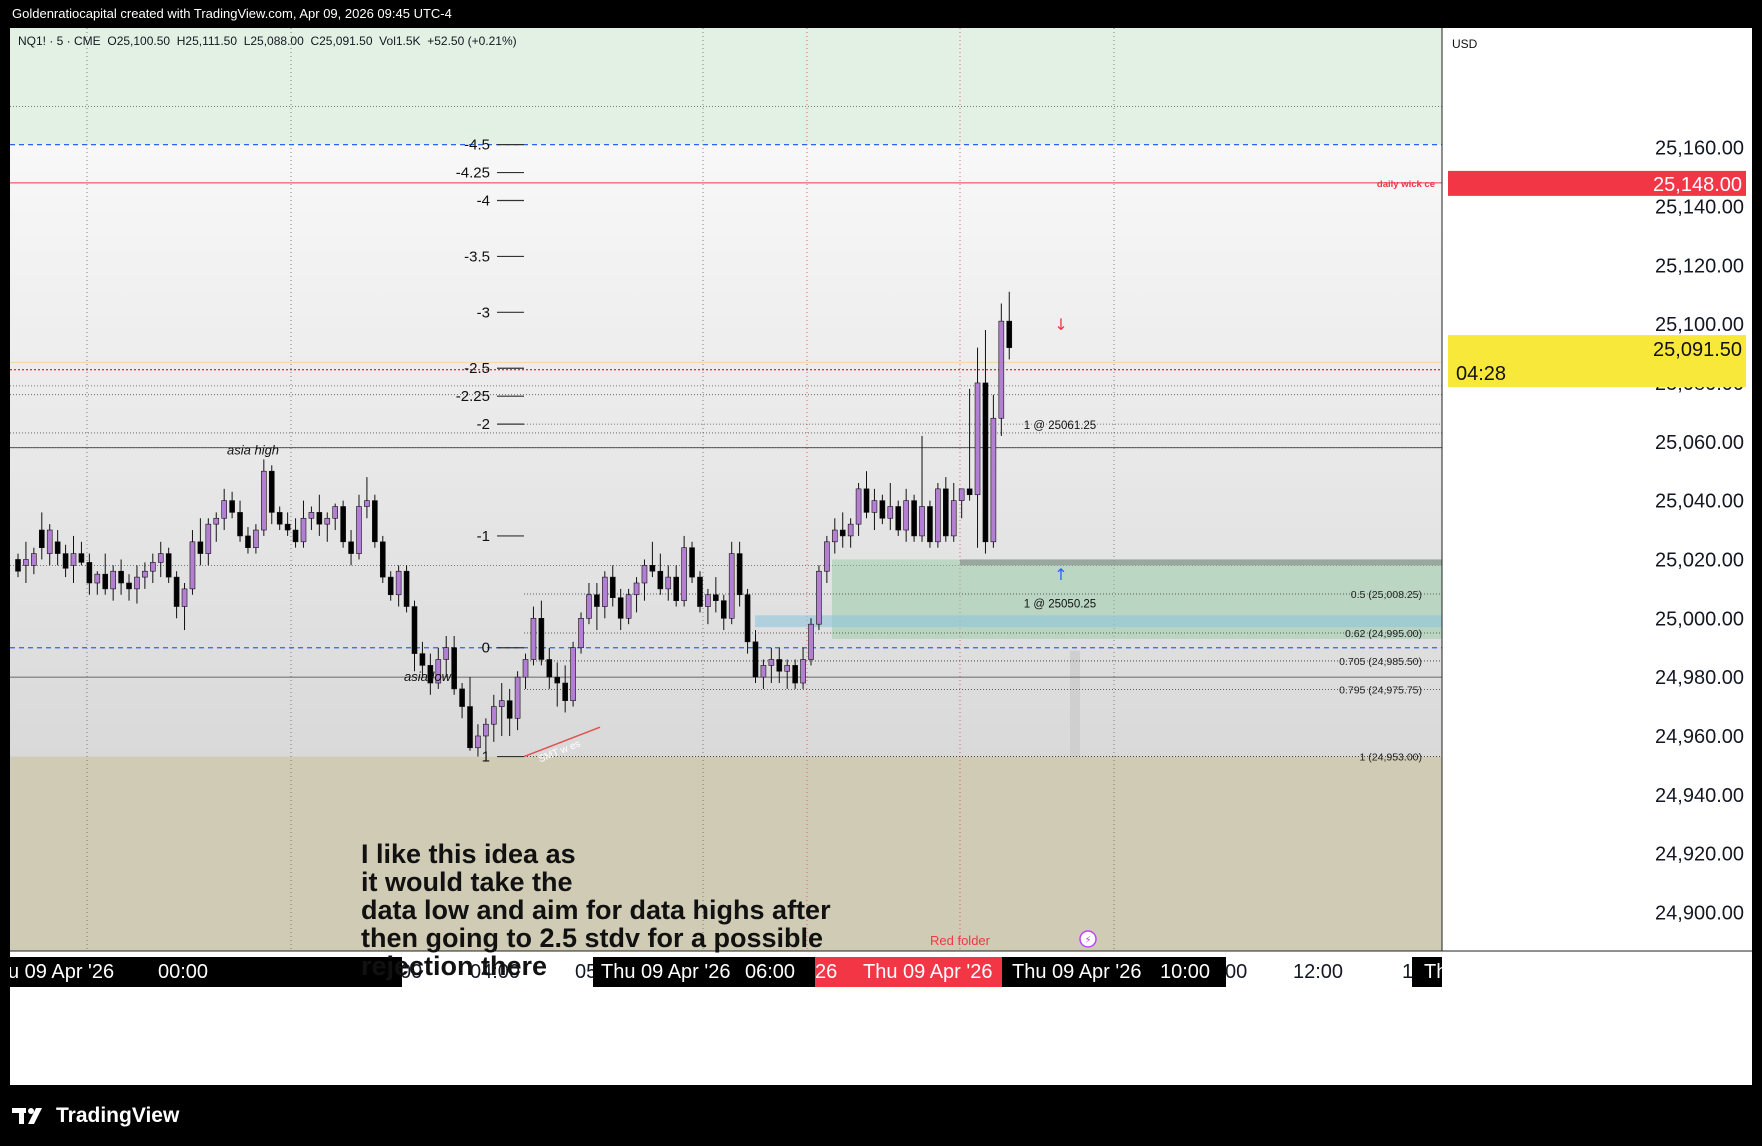  I want to click on buy-order-label: 1 @ 25050.25, so click(1060, 605).